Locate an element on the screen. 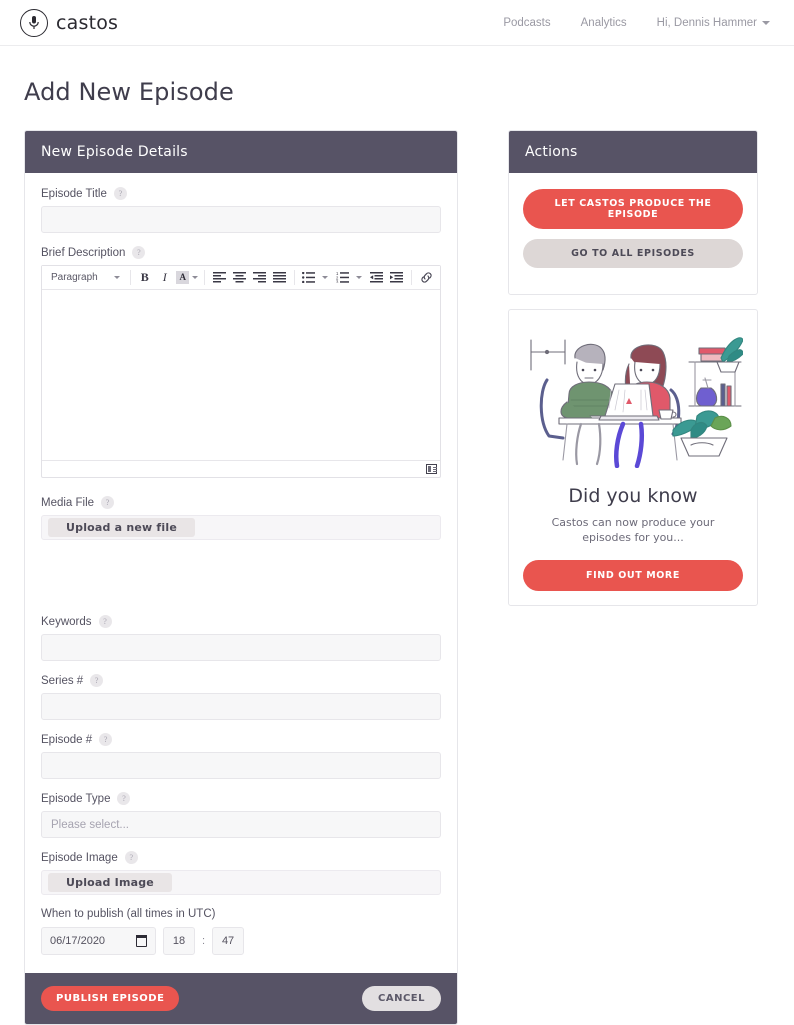 The image size is (794, 1025). field-episode-image: Episode Image ? Upload Image is located at coordinates (241, 873).